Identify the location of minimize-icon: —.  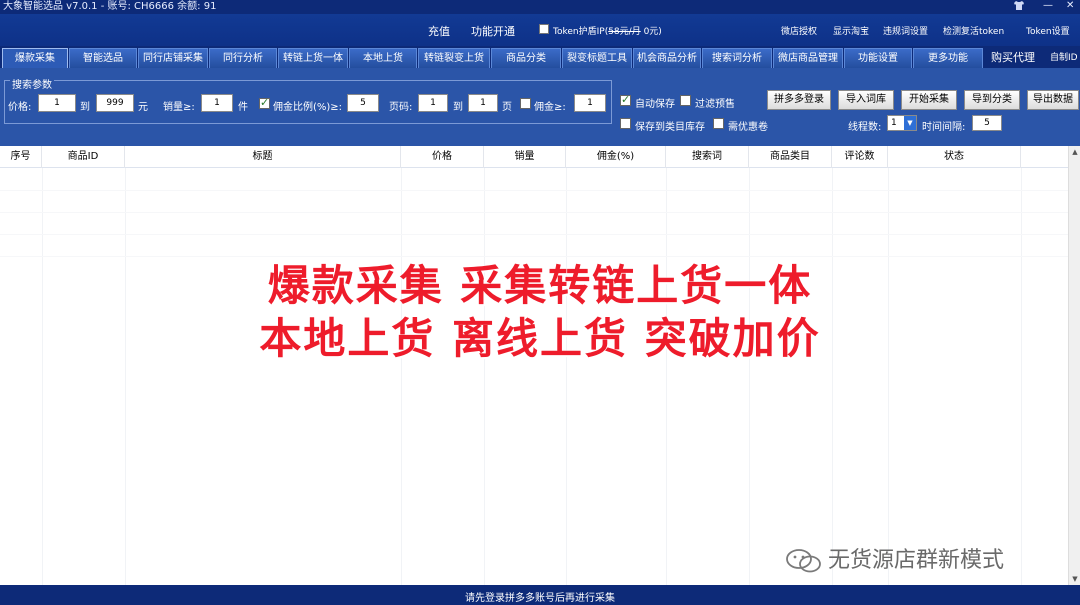
(1048, 6).